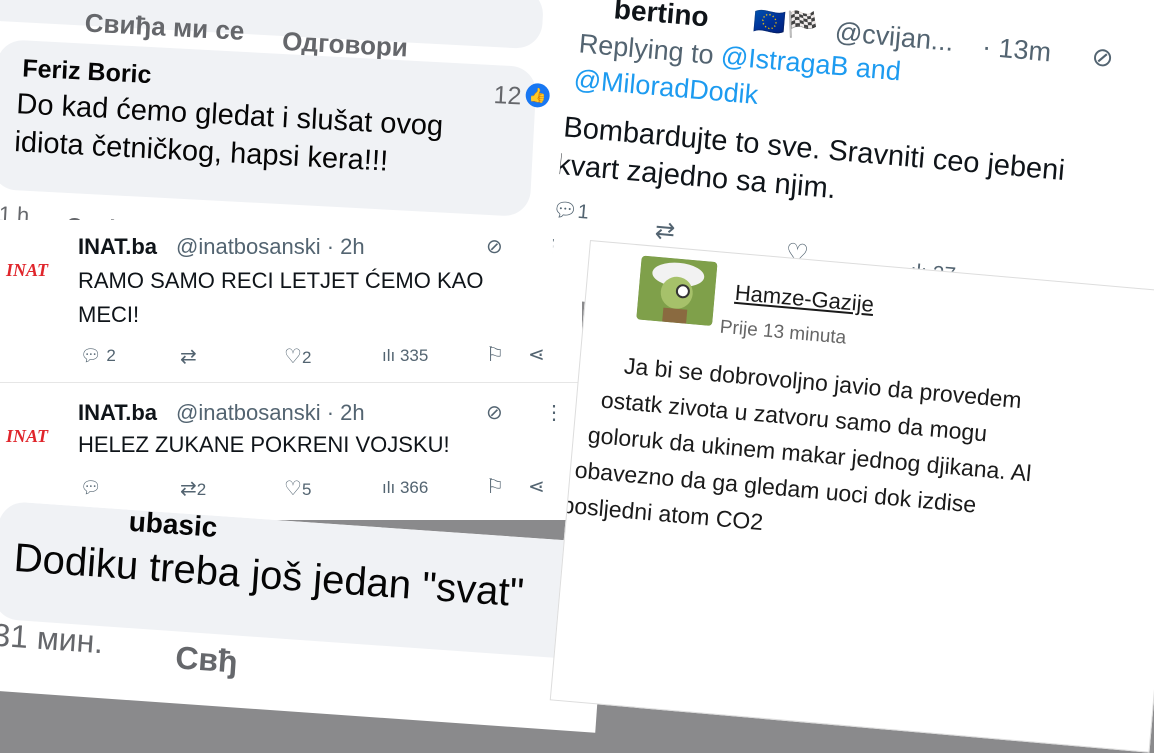 This screenshot has height=753, width=1154. What do you see at coordinates (554, 412) in the screenshot?
I see `more-icon: ⋮` at bounding box center [554, 412].